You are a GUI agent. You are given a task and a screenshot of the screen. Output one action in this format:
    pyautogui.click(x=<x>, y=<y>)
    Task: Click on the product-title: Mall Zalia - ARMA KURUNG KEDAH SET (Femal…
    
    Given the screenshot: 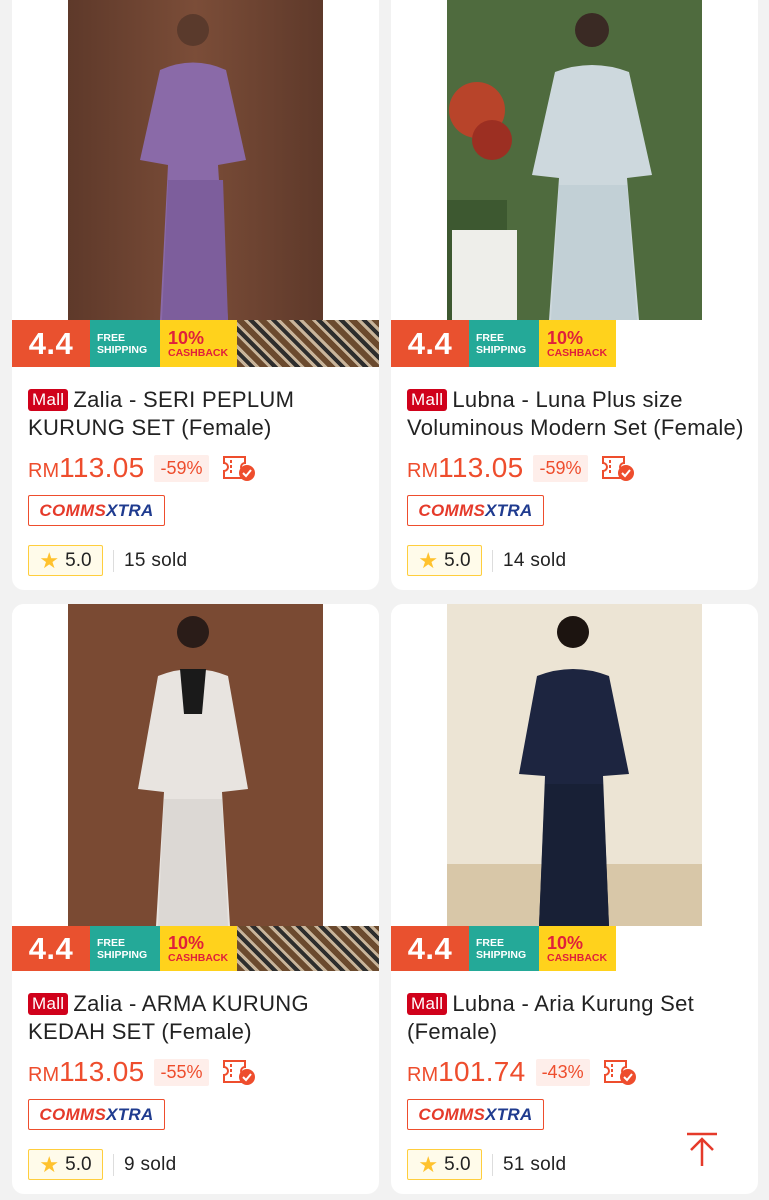 What is the action you would take?
    pyautogui.click(x=198, y=1018)
    